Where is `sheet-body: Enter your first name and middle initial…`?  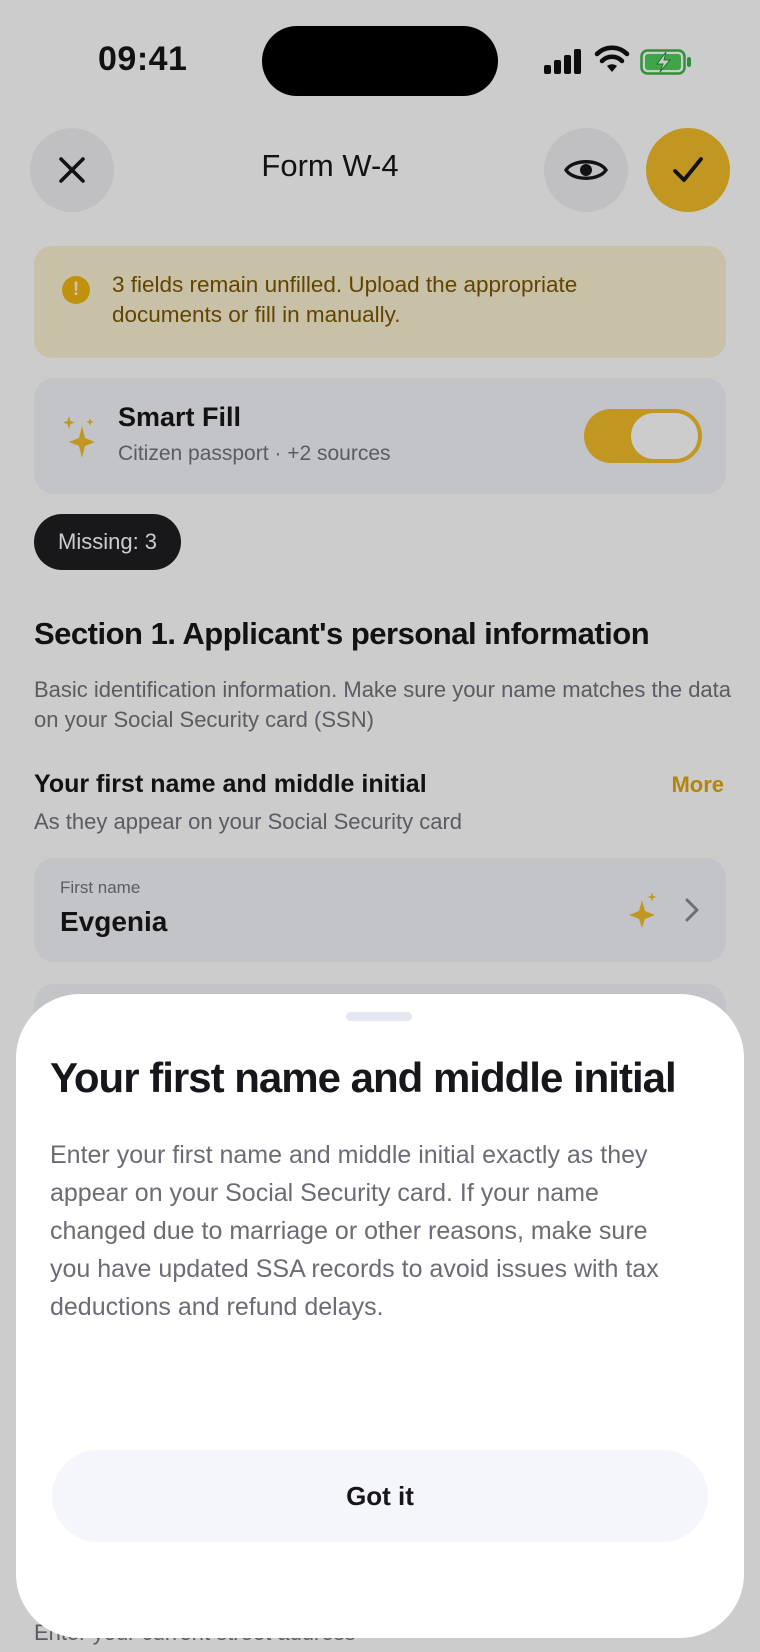
sheet-body: Enter your first name and middle initial… is located at coordinates (354, 1231).